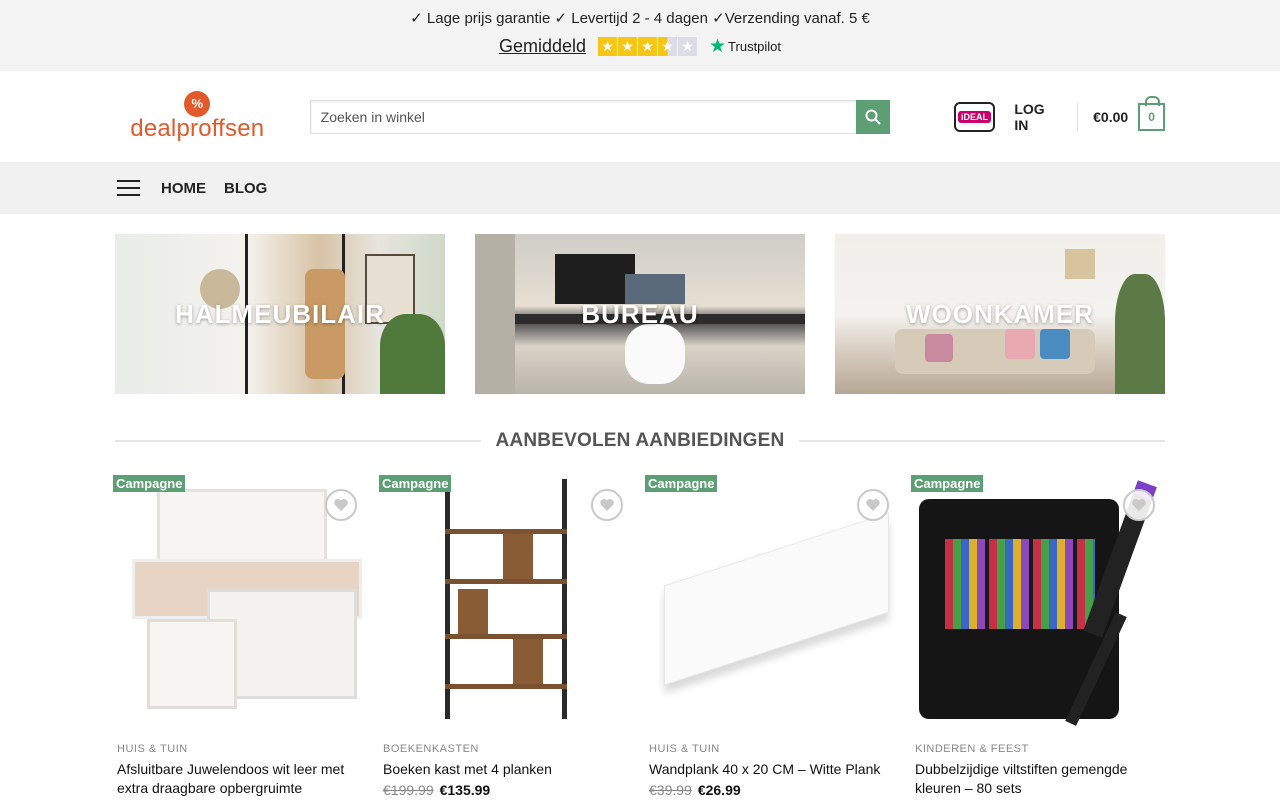 This screenshot has width=1280, height=800. What do you see at coordinates (1078, 116) in the screenshot?
I see `header-divider` at bounding box center [1078, 116].